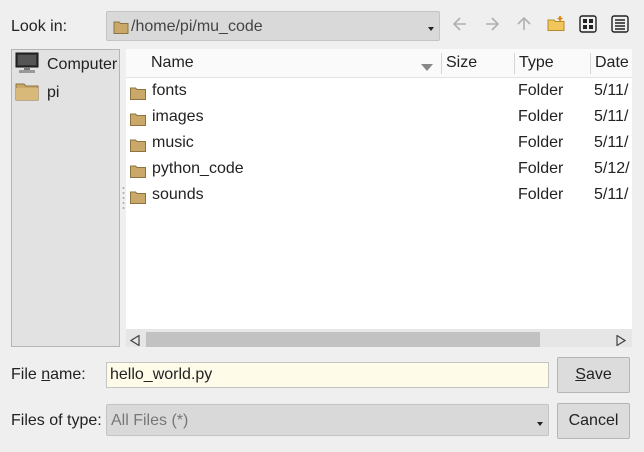 The image size is (644, 452). What do you see at coordinates (461, 63) in the screenshot?
I see `column-size: Size` at bounding box center [461, 63].